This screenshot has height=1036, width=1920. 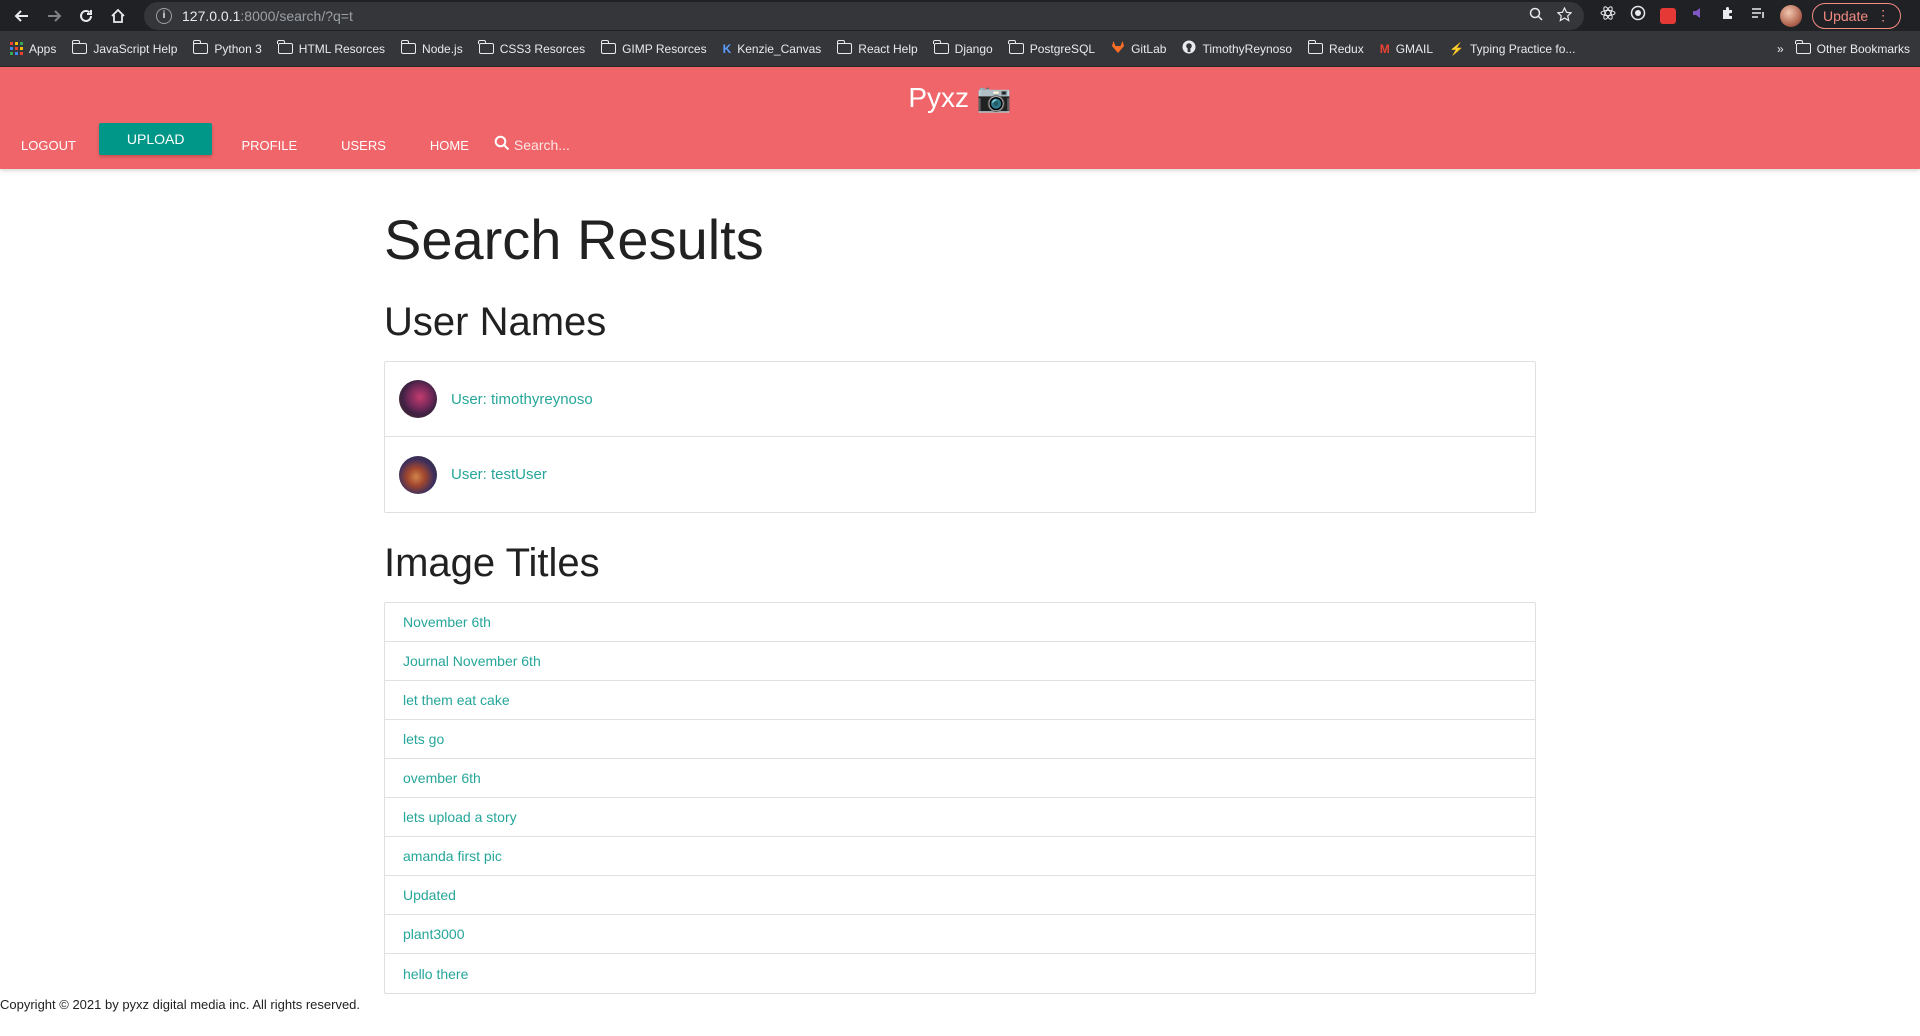 I want to click on image-title-link: let them eat cake, so click(x=960, y=700).